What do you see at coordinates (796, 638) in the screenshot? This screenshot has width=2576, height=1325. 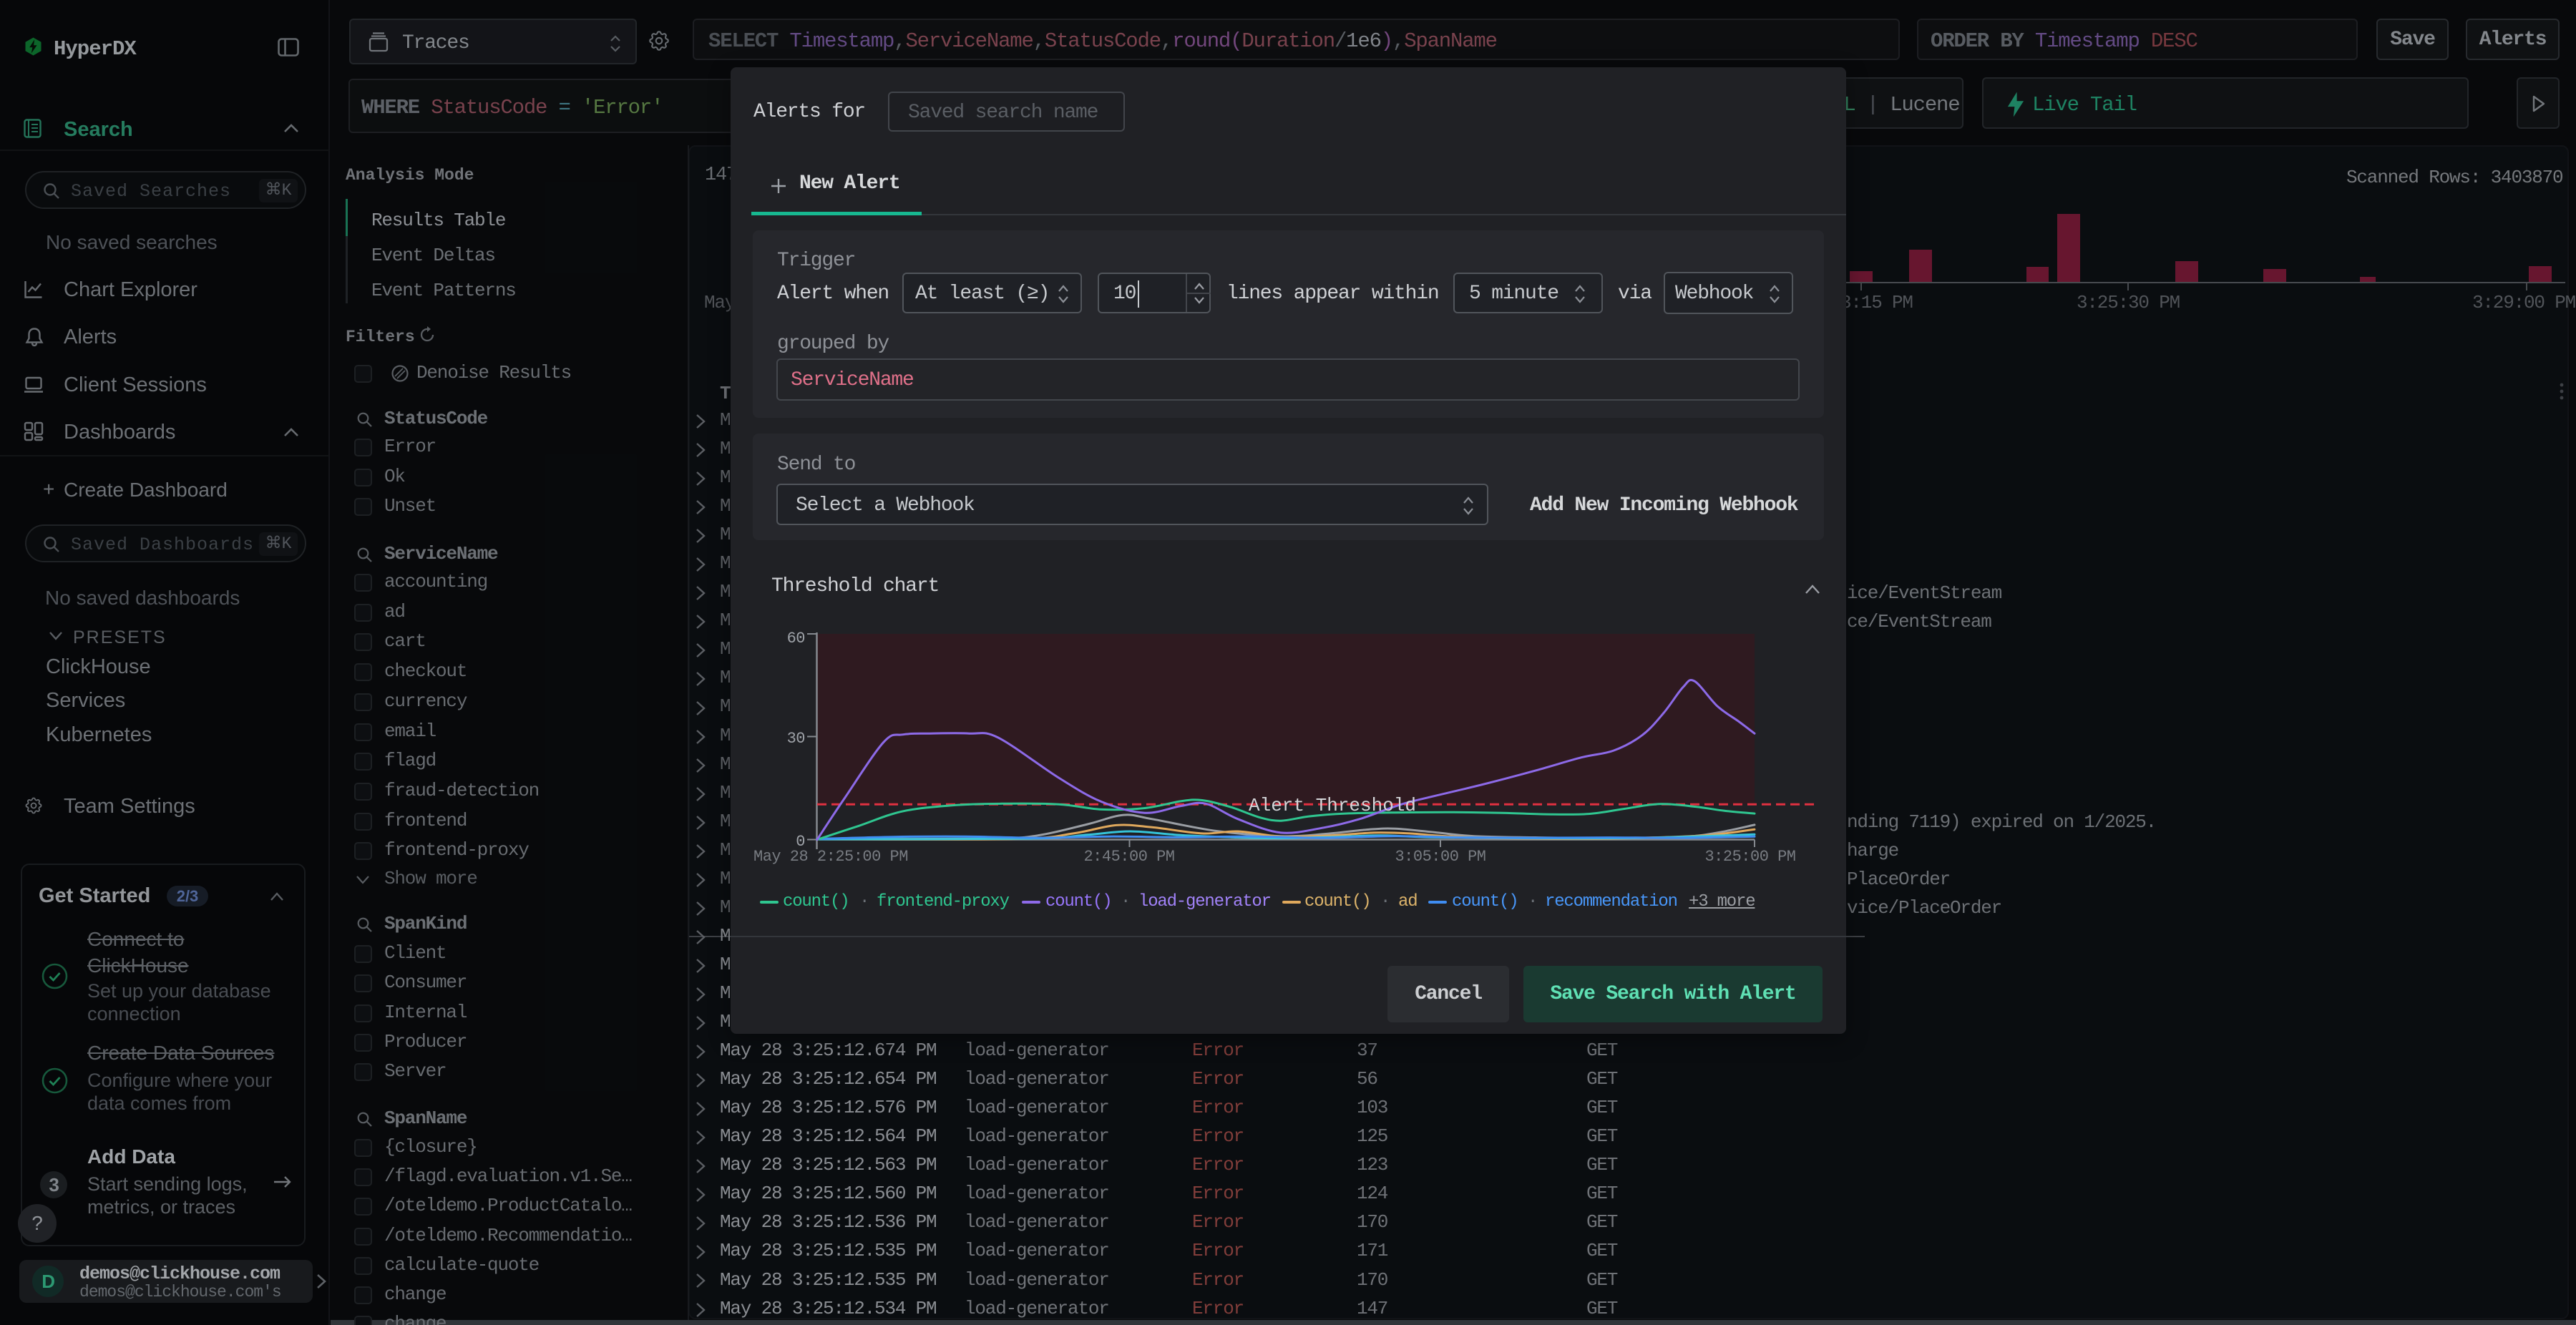 I see `svg-text: 60` at bounding box center [796, 638].